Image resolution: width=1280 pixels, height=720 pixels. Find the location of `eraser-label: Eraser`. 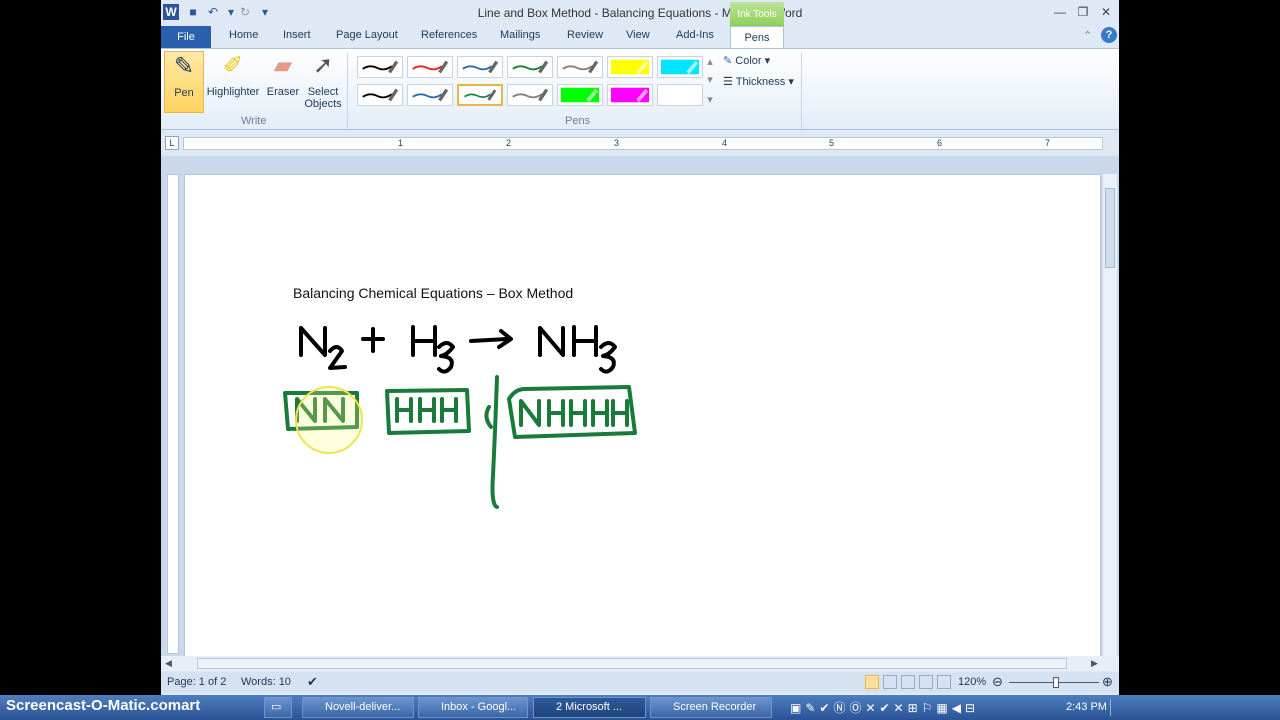

eraser-label: Eraser is located at coordinates (283, 92).